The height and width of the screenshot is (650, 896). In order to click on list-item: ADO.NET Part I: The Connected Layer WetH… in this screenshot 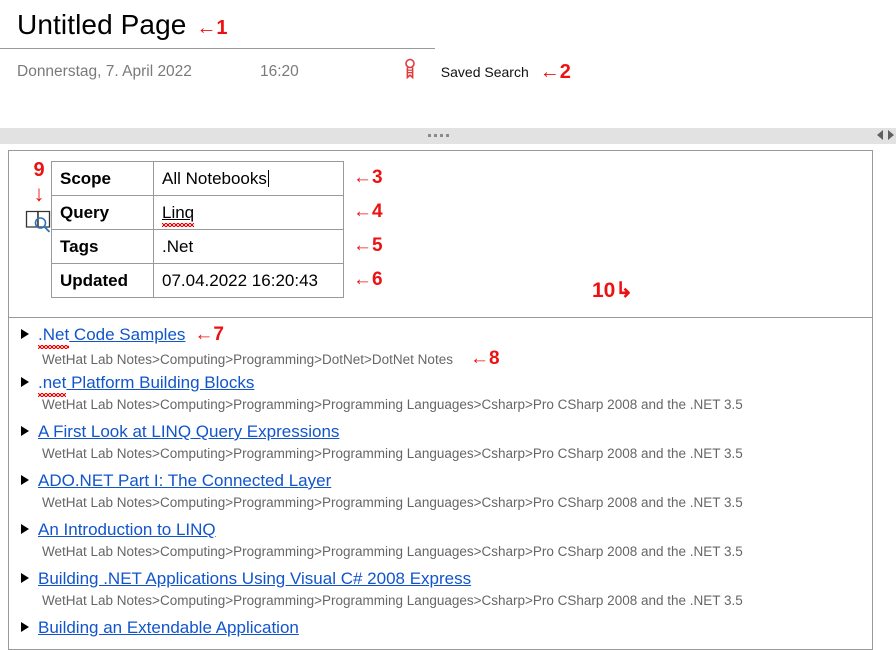, I will do `click(440, 495)`.